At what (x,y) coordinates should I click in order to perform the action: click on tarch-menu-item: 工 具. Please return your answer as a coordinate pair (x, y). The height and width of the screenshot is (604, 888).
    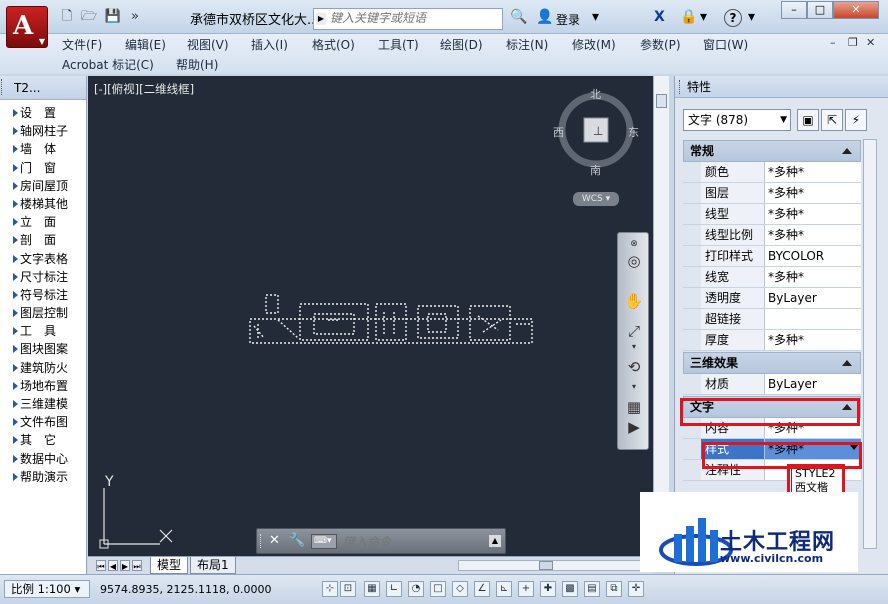
    Looking at the image, I should click on (43, 331).